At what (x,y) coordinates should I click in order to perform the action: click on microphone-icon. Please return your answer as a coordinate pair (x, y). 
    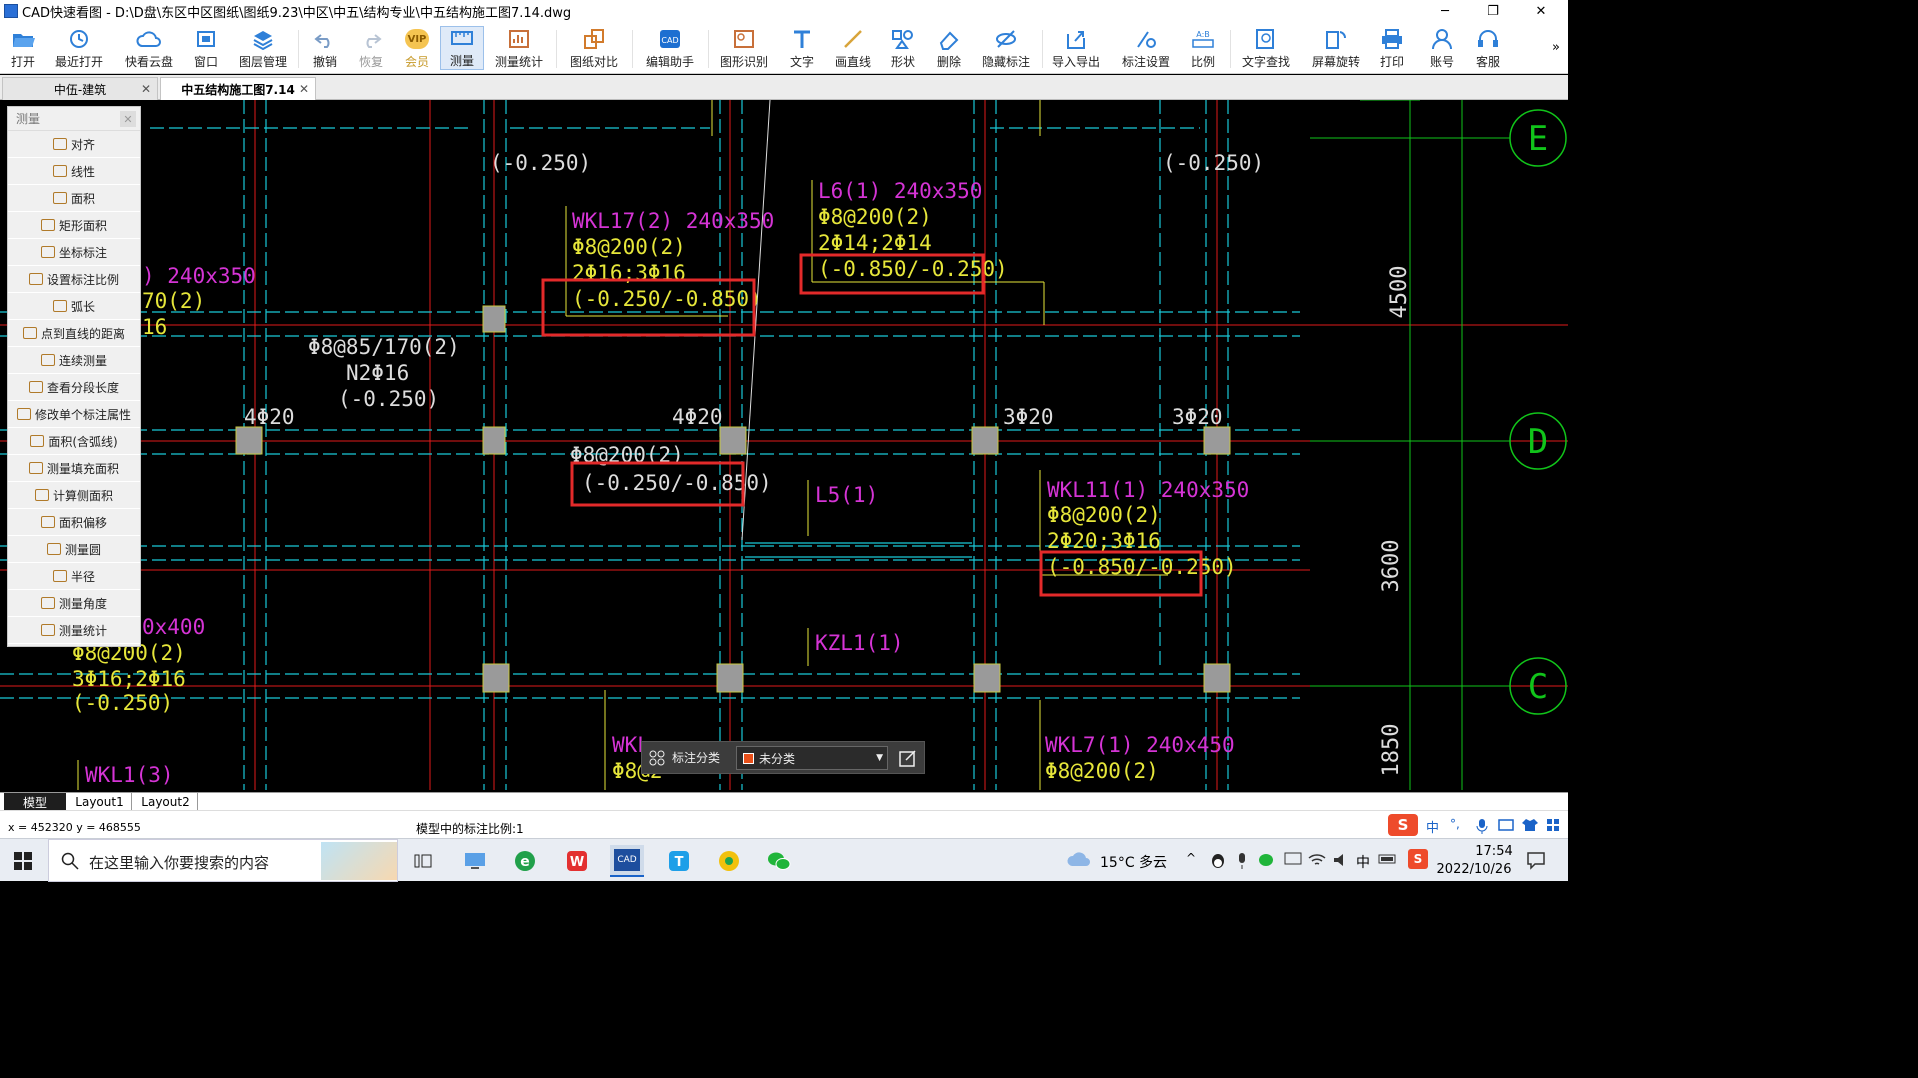
    Looking at the image, I should click on (1482, 827).